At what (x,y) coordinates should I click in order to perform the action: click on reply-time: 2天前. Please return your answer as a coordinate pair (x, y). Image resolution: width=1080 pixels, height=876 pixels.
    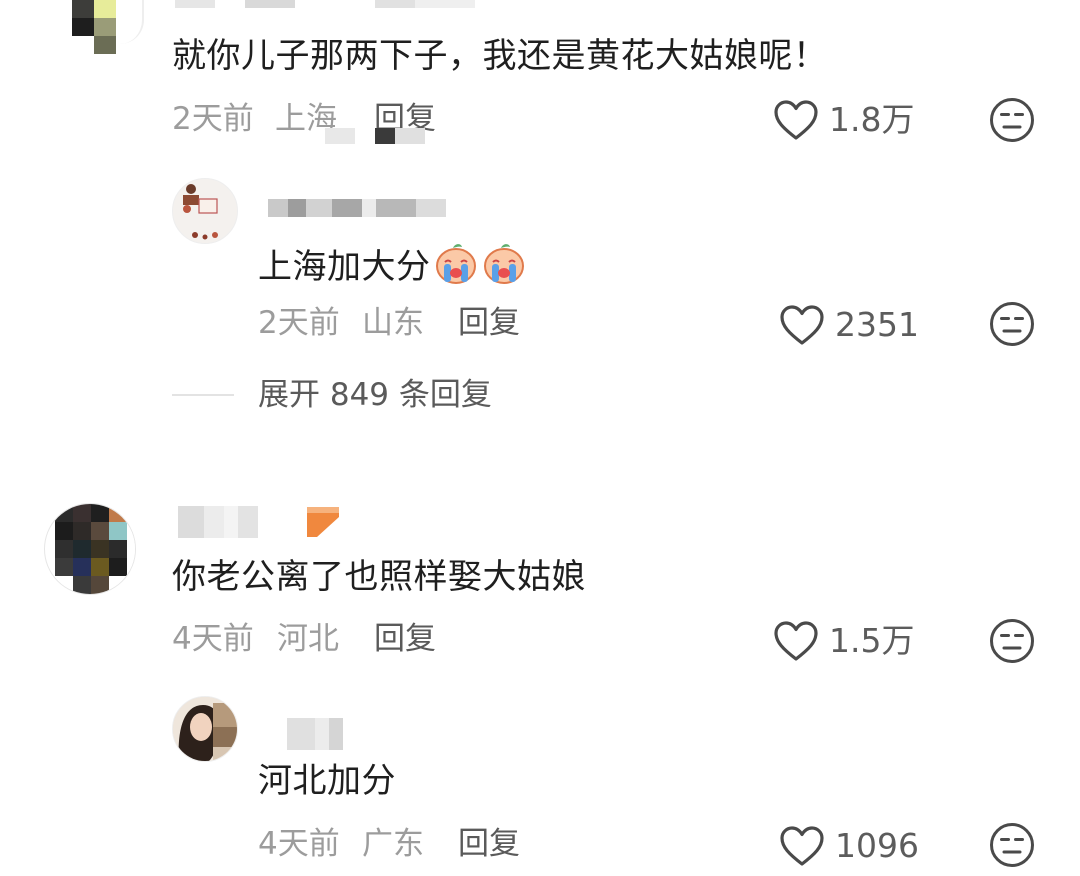
    Looking at the image, I should click on (299, 323).